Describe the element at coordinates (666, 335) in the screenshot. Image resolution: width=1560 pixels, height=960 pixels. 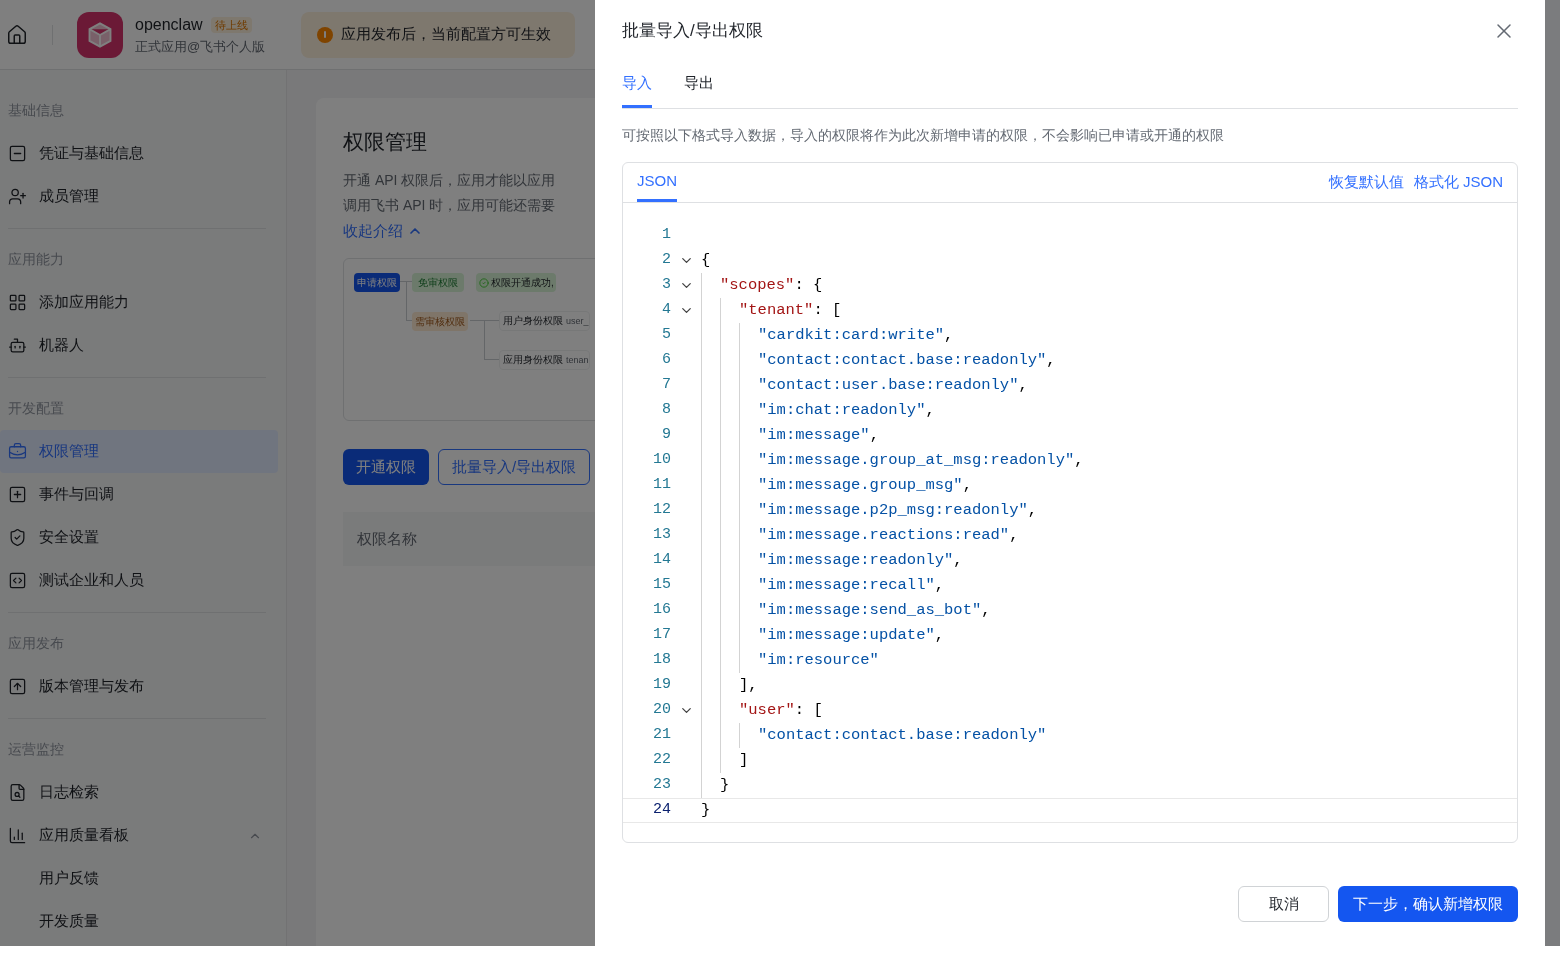
I see `line-number: 5` at that location.